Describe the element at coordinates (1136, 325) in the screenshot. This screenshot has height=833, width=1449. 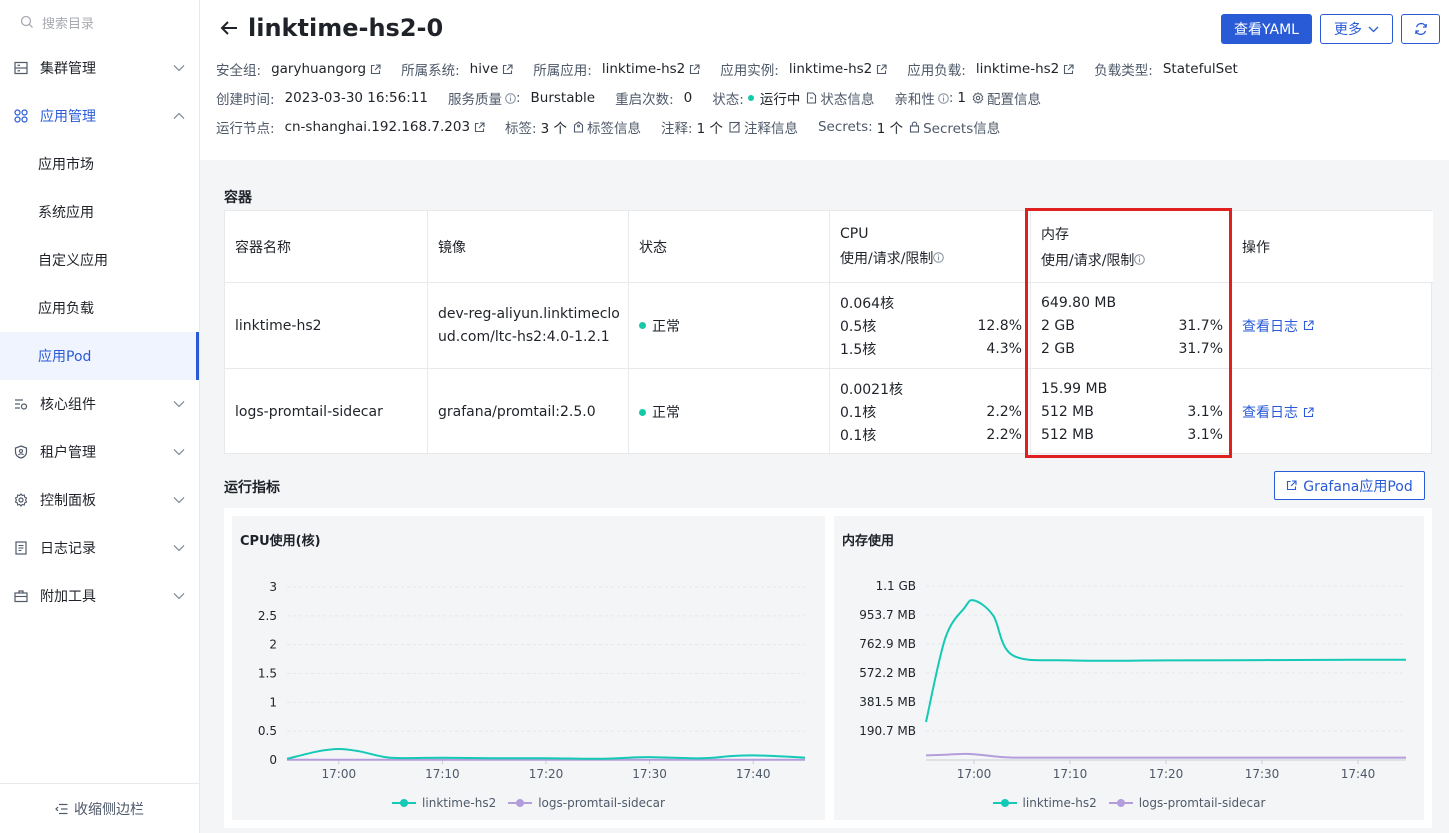
I see `mem-request-line: 2 GB 31.7%` at that location.